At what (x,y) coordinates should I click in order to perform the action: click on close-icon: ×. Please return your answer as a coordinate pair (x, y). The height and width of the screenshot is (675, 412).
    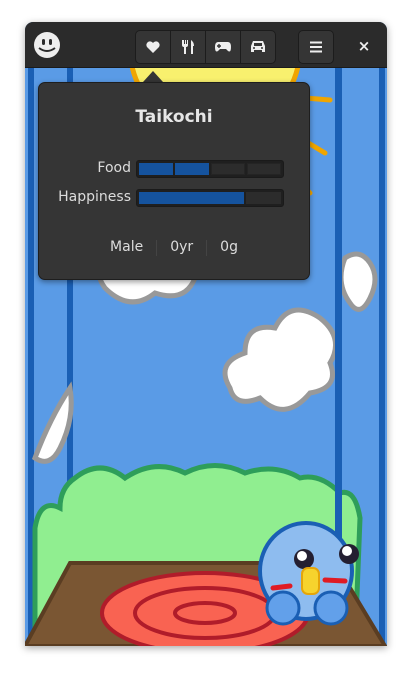
    Looking at the image, I should click on (364, 46).